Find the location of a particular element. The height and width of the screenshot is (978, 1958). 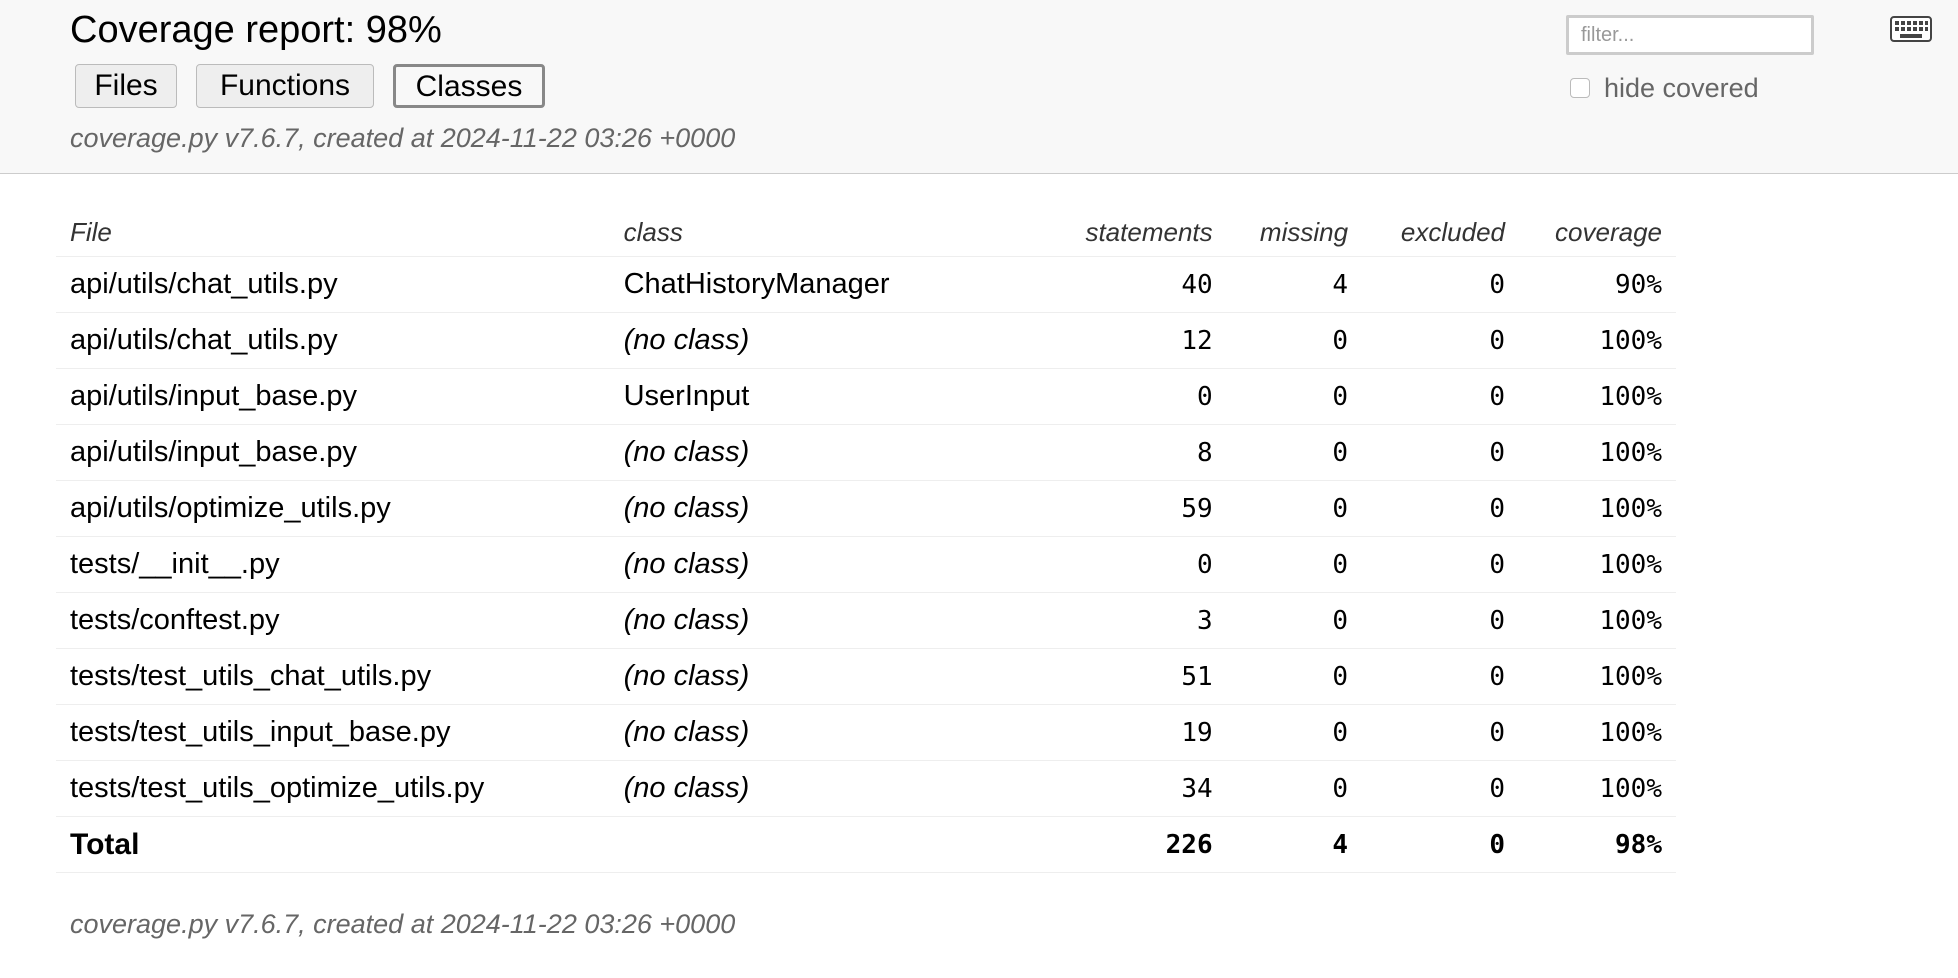

total-excluded: 0 is located at coordinates (1440, 844).